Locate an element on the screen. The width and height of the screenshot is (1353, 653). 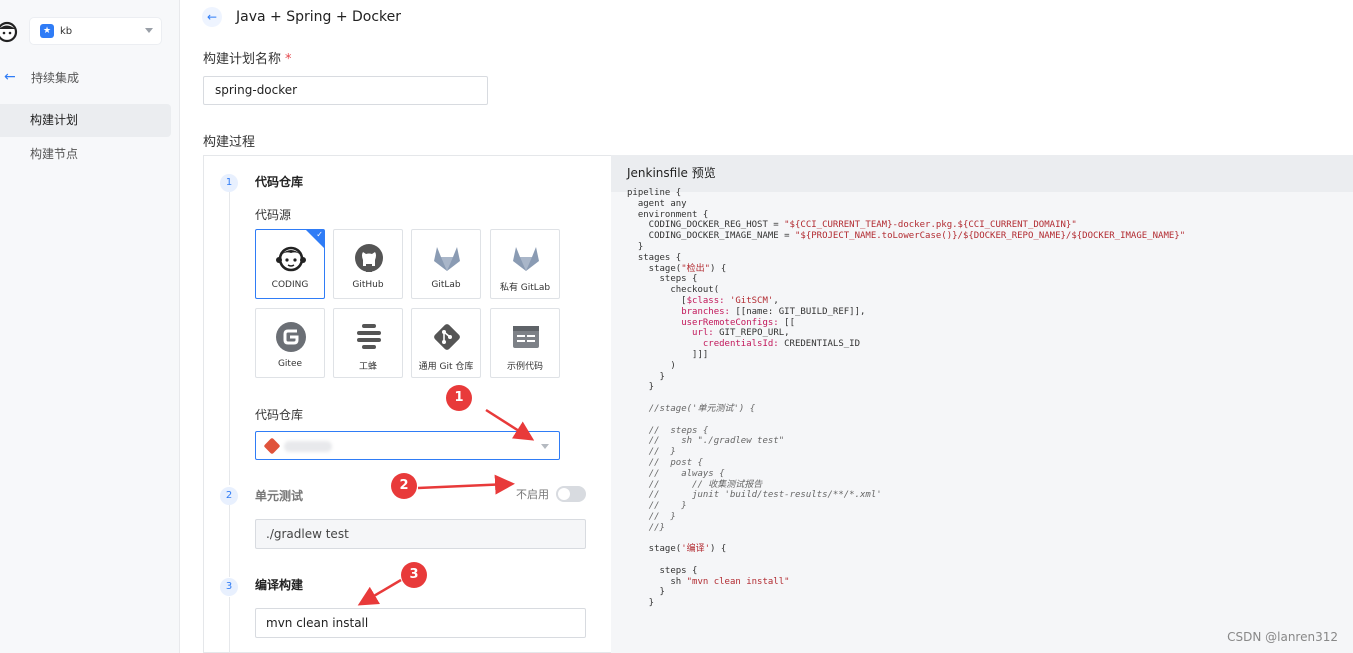
tile-label: CODING is located at coordinates (290, 285).